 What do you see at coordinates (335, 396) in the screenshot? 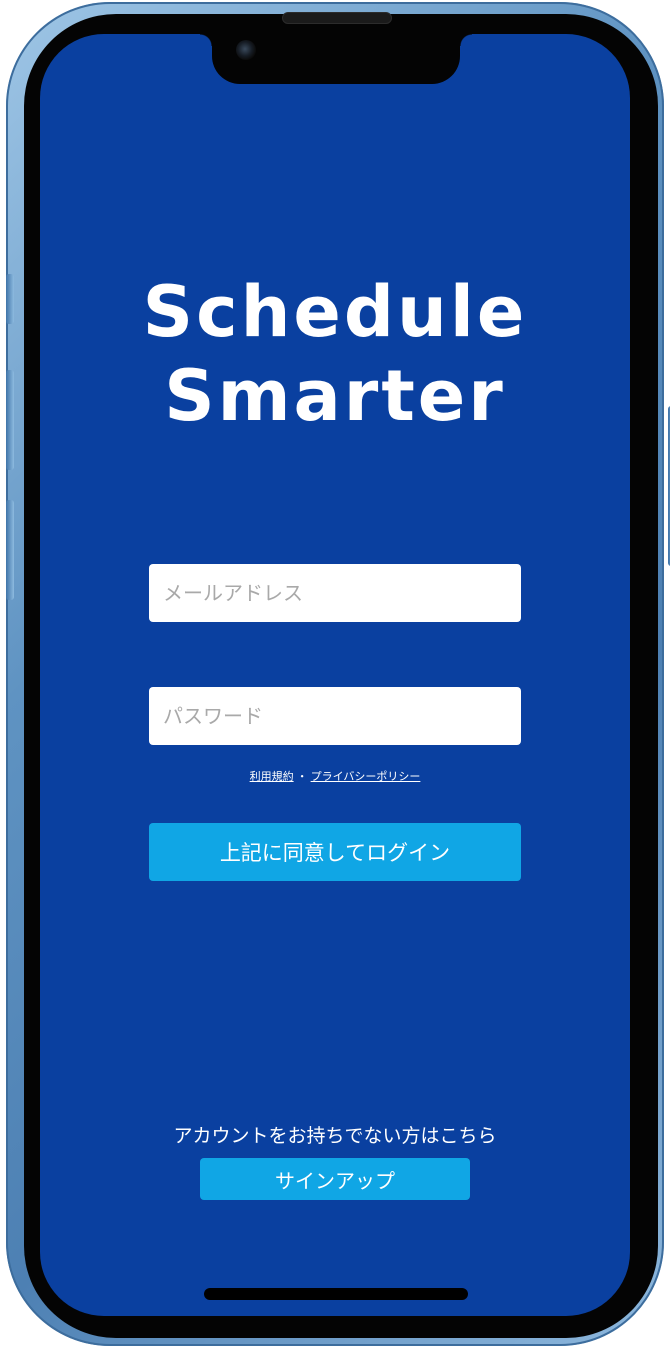
I see `app-title-line-2: Smarter` at bounding box center [335, 396].